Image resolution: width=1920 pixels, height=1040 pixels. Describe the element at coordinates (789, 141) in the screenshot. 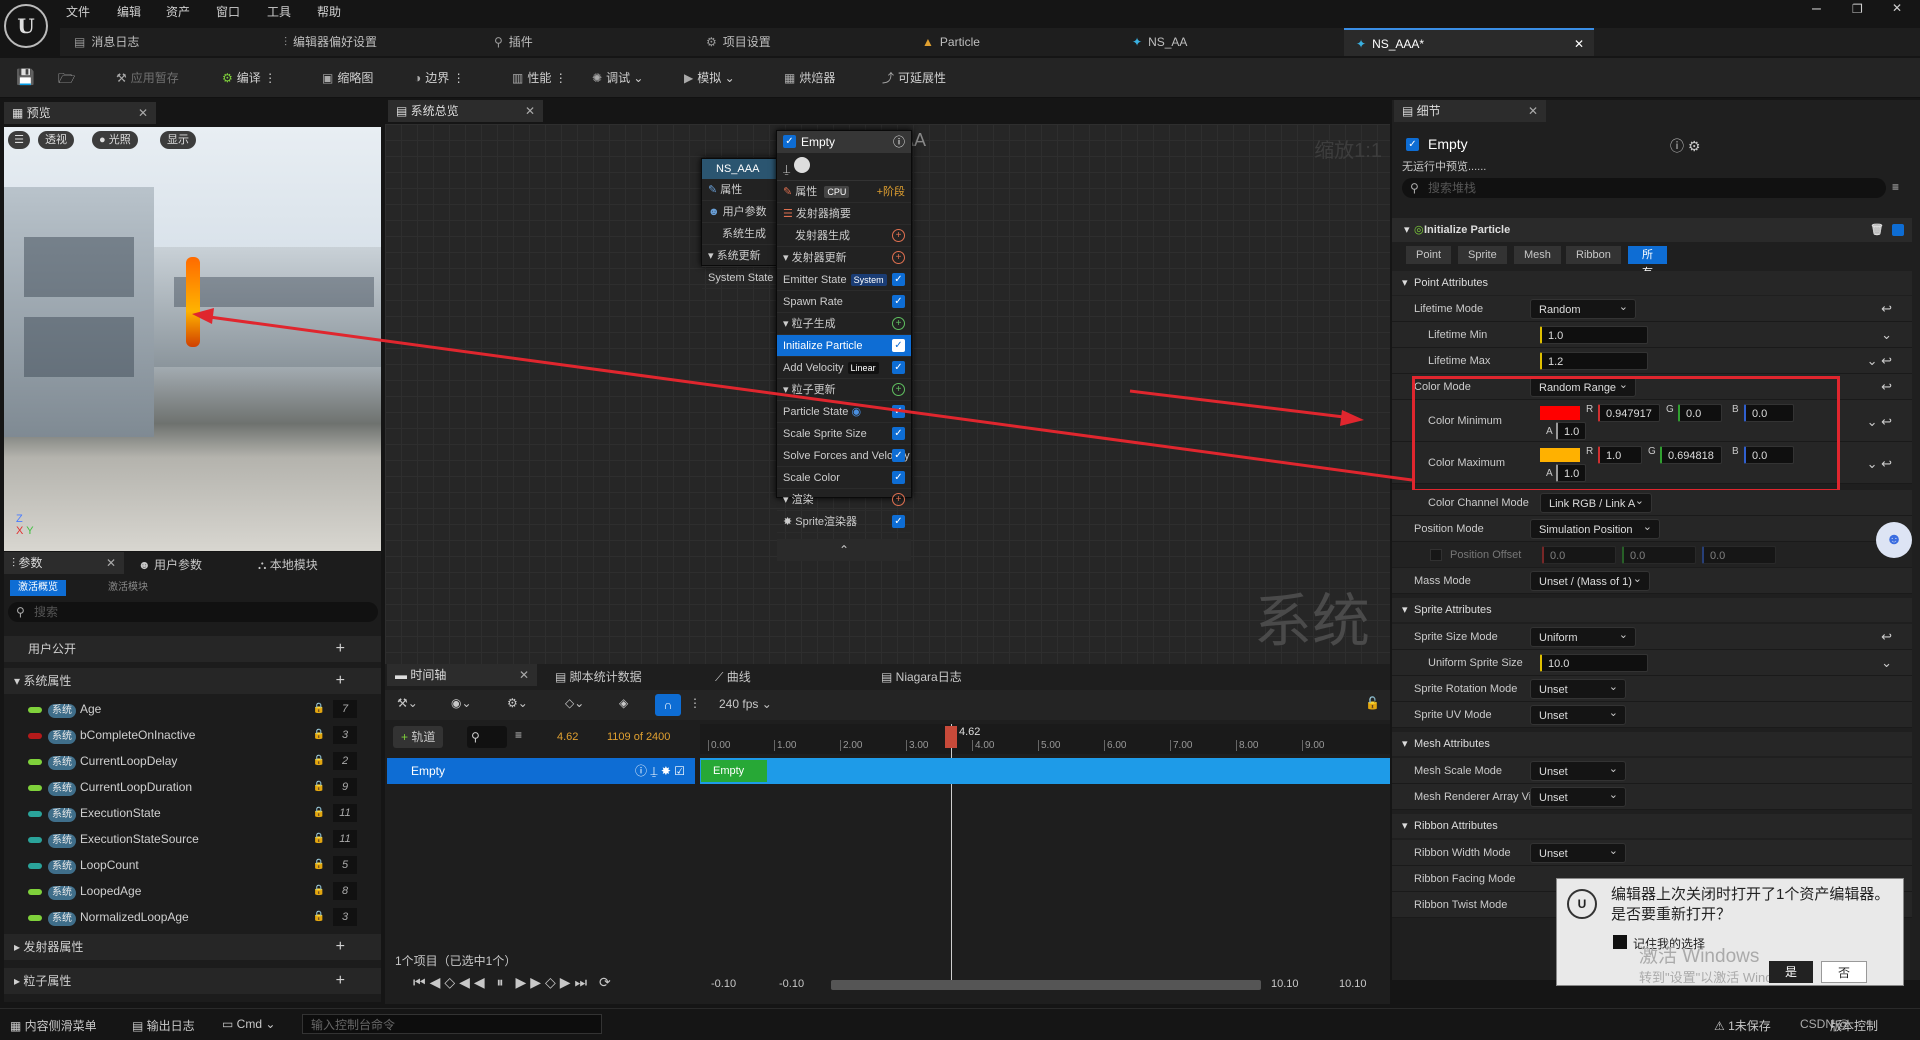

I see `emitter-enabled-checkbox: ✓` at that location.